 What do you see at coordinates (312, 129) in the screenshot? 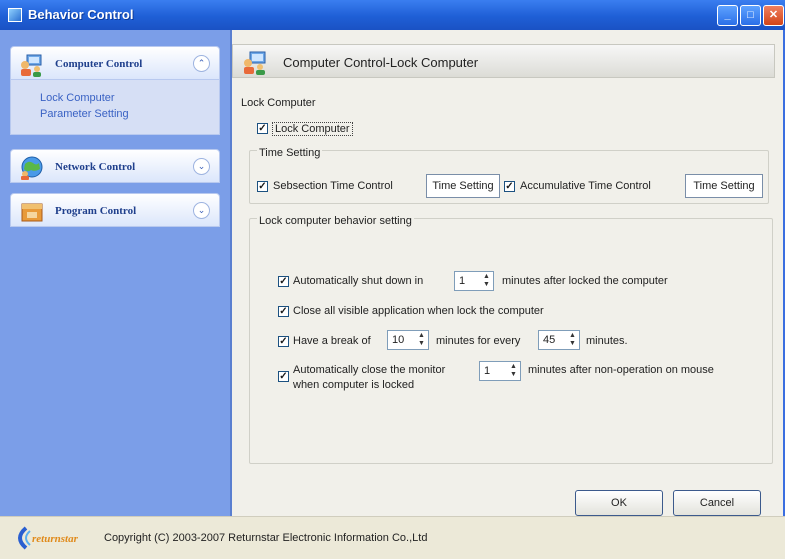
I see `lock-computer-label: Lock Computer` at bounding box center [312, 129].